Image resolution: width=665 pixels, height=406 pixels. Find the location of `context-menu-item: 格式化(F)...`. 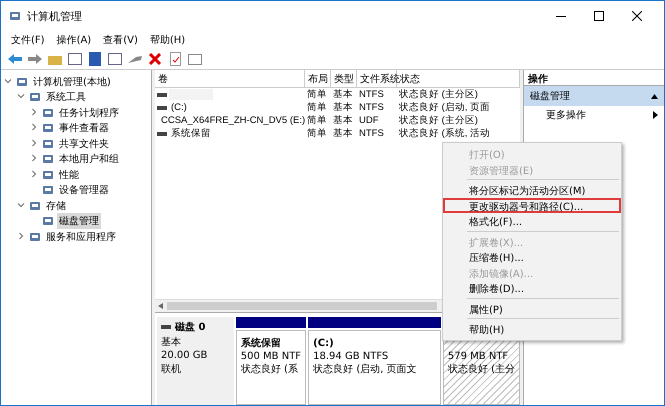

context-menu-item: 格式化(F)... is located at coordinates (532, 220).